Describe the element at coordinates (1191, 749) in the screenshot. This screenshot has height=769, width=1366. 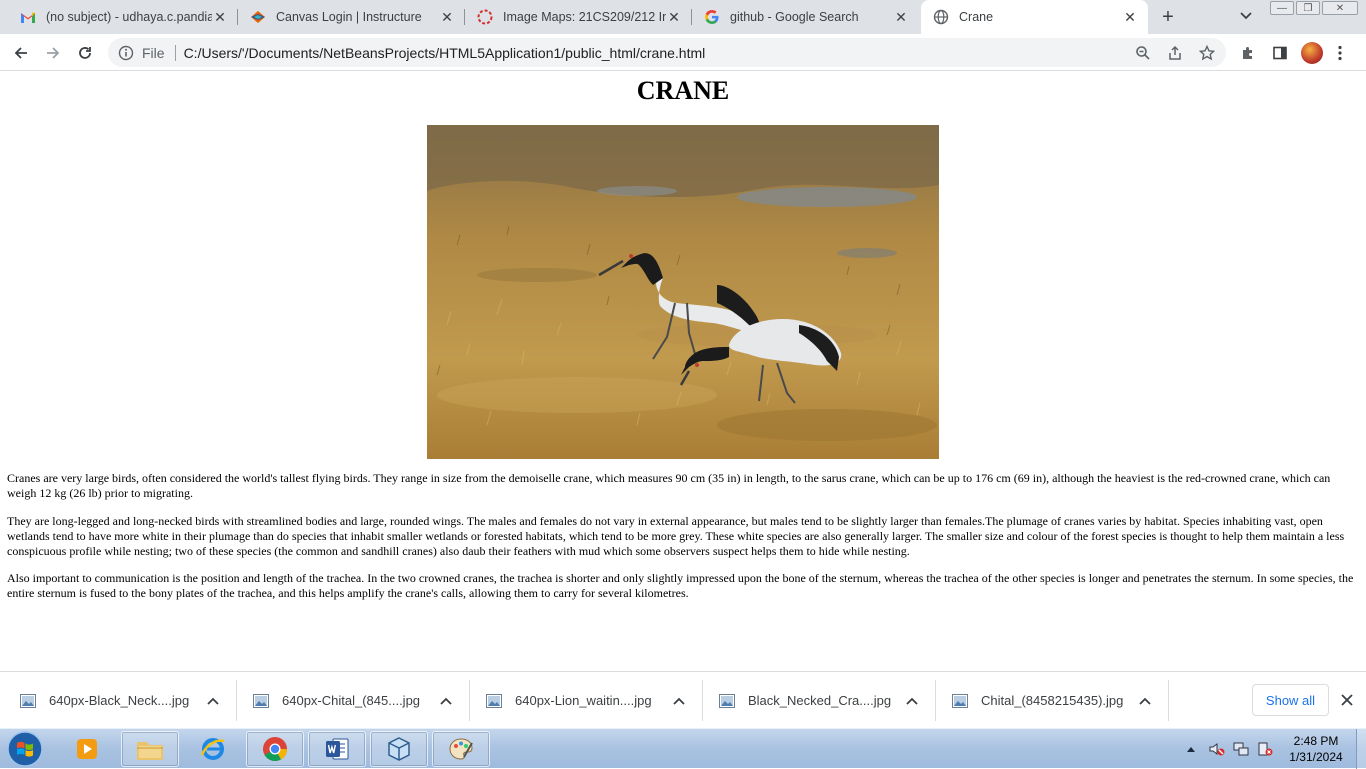
I see `tray-expand-icon` at that location.